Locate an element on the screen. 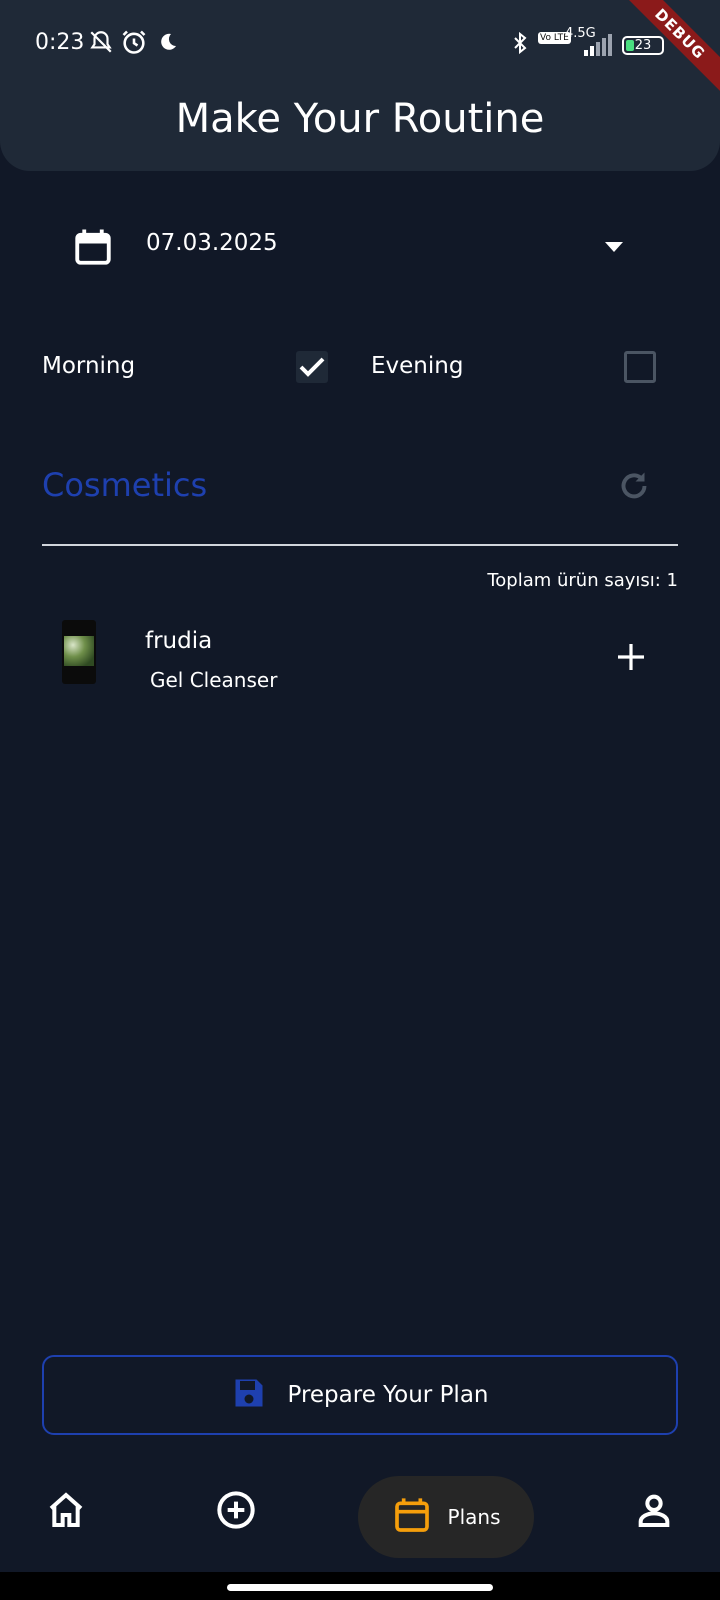 This screenshot has width=720, height=1600. prepare-plan-button: Prepare Your Plan is located at coordinates (360, 1395).